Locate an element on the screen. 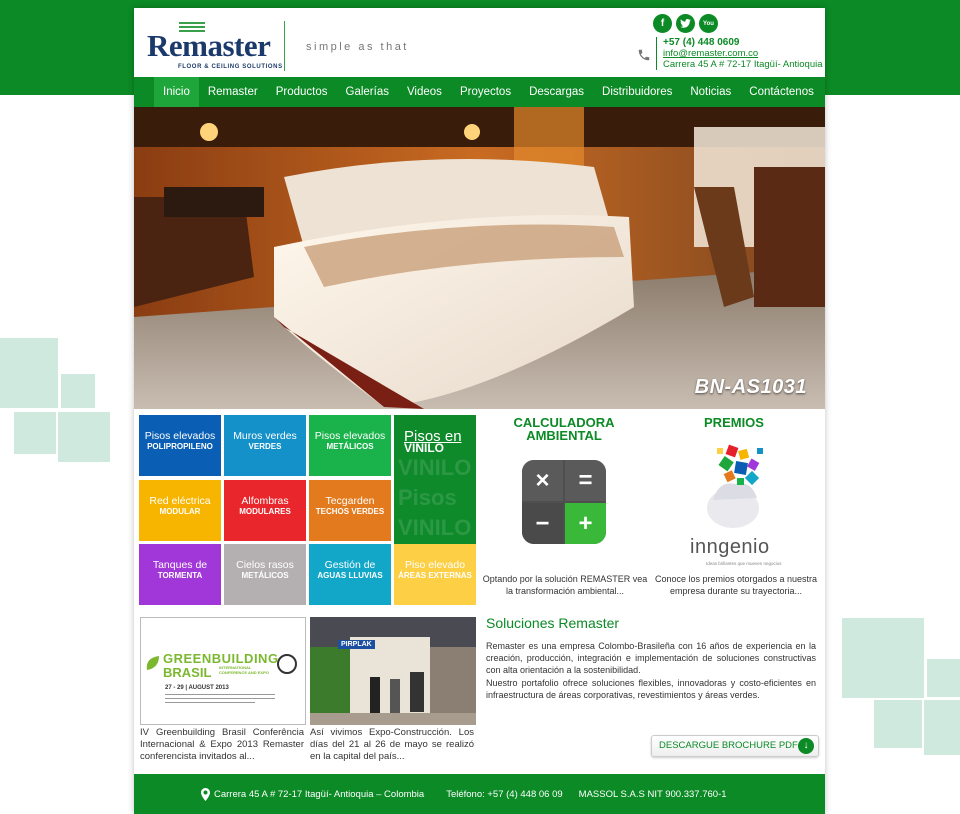 This screenshot has height=814, width=960. tile-subtitle: TORMENTA is located at coordinates (180, 575).